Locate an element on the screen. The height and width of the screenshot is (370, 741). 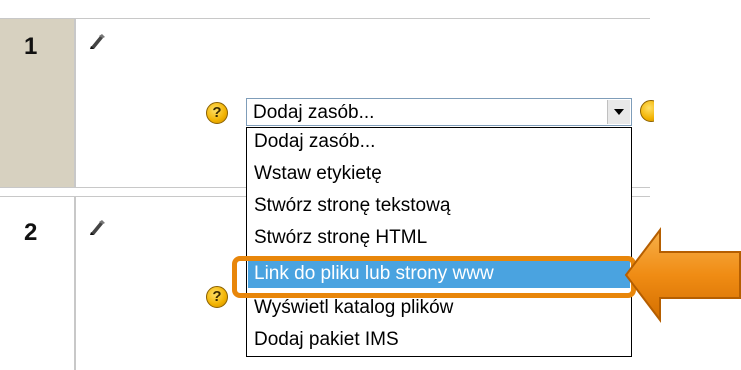
dropdown-option-ims-package: Dodaj pakiet IMS is located at coordinates (439, 340).